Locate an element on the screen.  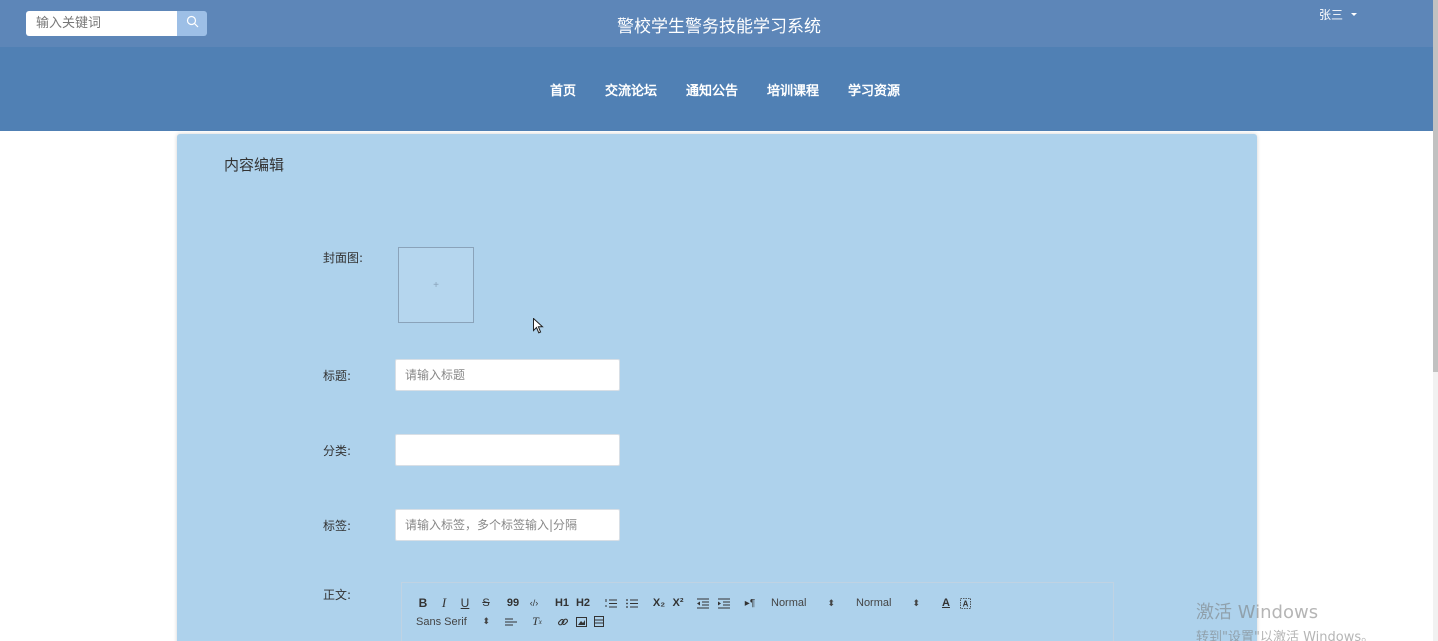
user-name: 张三 is located at coordinates (1331, 15).